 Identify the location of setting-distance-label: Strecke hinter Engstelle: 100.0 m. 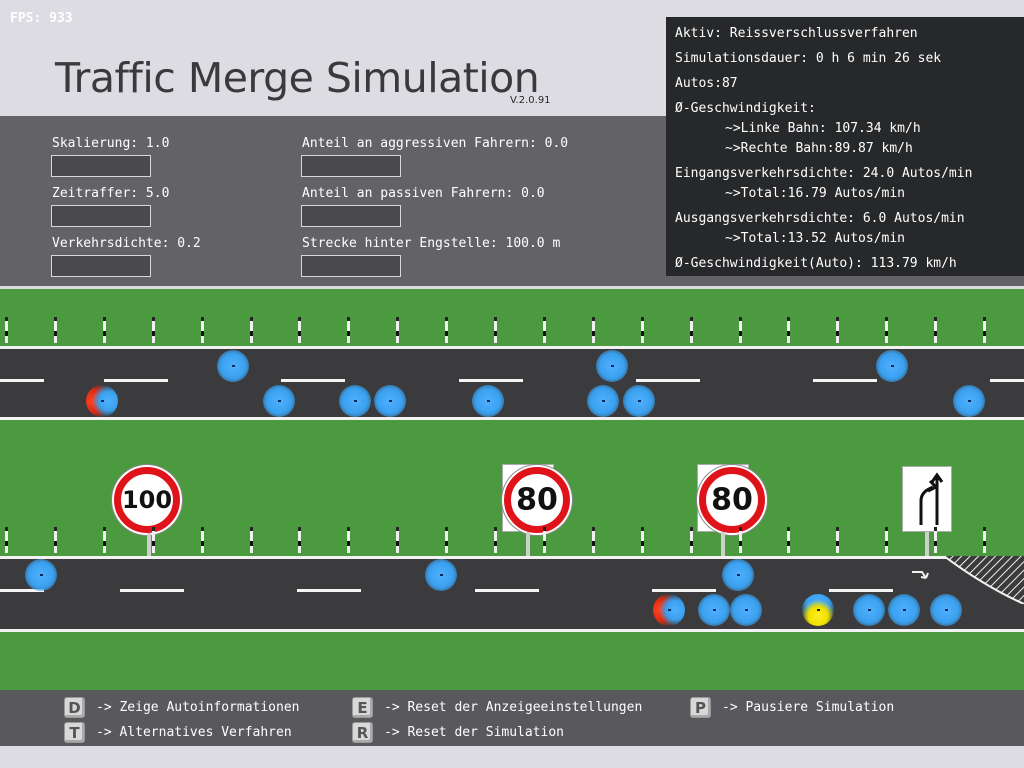
(431, 243).